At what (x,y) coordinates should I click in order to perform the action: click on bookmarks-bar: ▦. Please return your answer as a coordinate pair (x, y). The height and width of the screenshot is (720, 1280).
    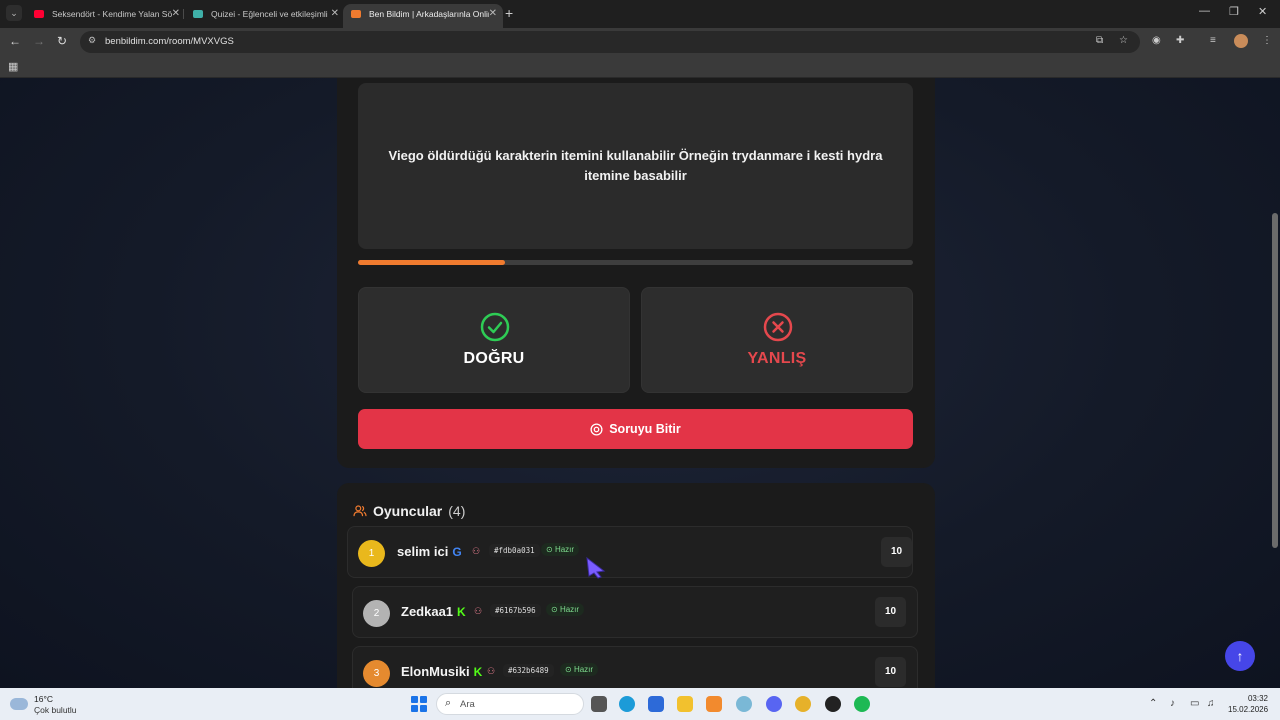
    Looking at the image, I should click on (640, 67).